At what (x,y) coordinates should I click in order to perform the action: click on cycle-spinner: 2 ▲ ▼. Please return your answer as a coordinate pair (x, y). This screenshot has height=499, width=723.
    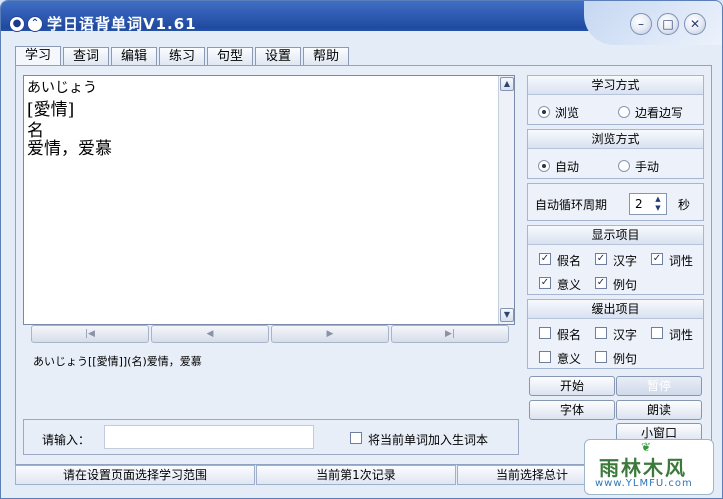
    Looking at the image, I should click on (648, 204).